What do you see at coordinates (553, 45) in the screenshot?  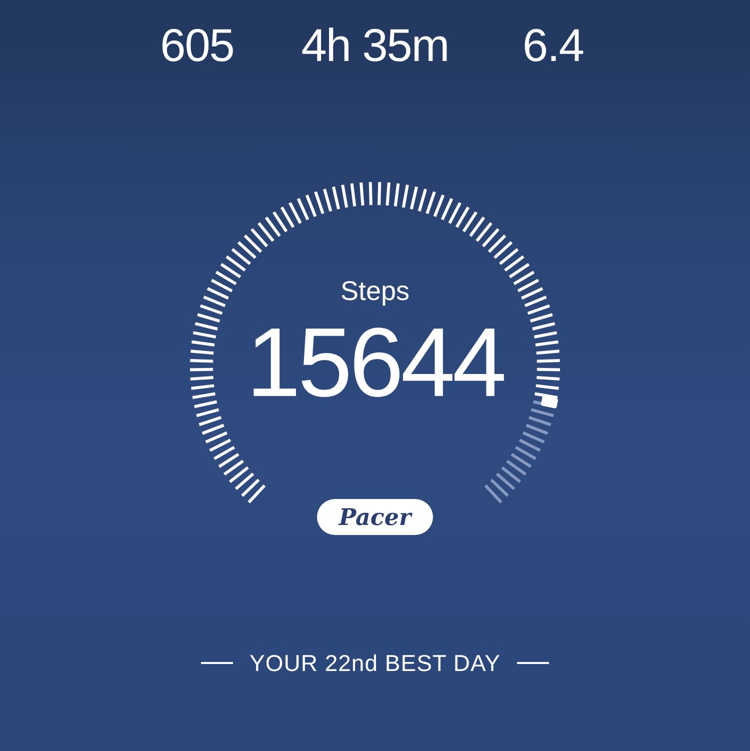 I see `stat-value: 6.4` at bounding box center [553, 45].